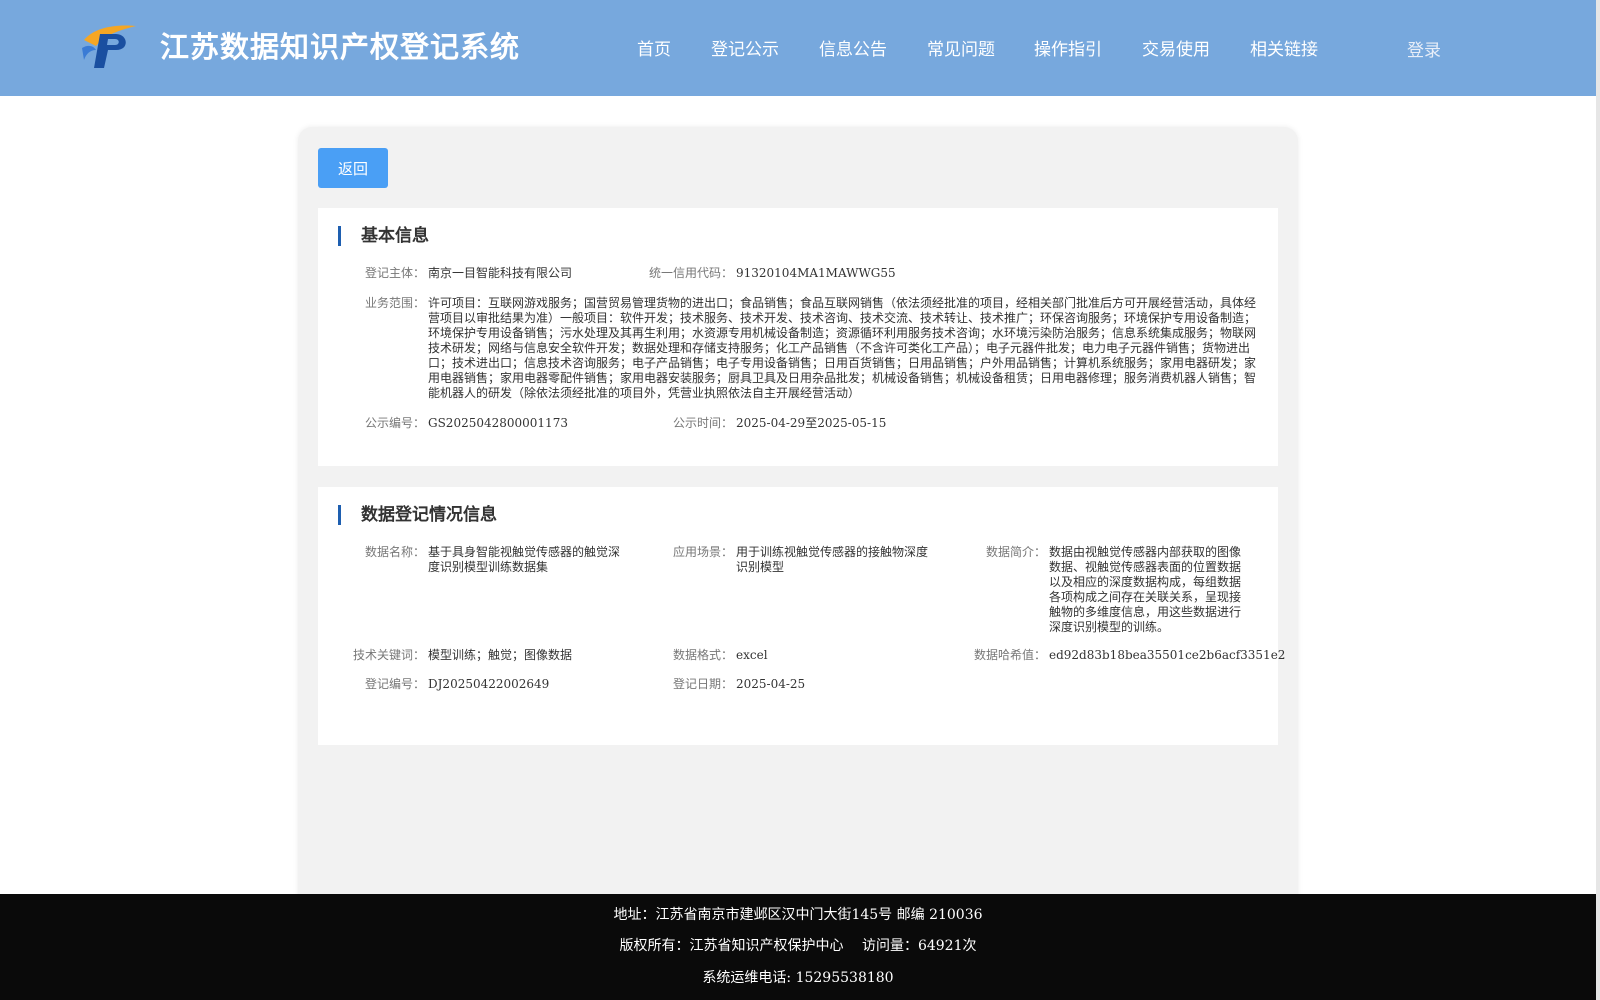 The image size is (1600, 1000). What do you see at coordinates (524, 559) in the screenshot?
I see `data-name-value: 基于具身智能视触觉传感器的触觉深度识别模型训练数据集` at bounding box center [524, 559].